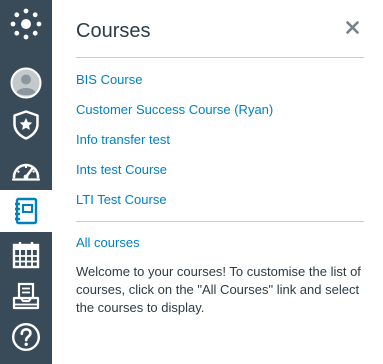 Image resolution: width=383 pixels, height=364 pixels. I want to click on institution-logo, so click(26, 24).